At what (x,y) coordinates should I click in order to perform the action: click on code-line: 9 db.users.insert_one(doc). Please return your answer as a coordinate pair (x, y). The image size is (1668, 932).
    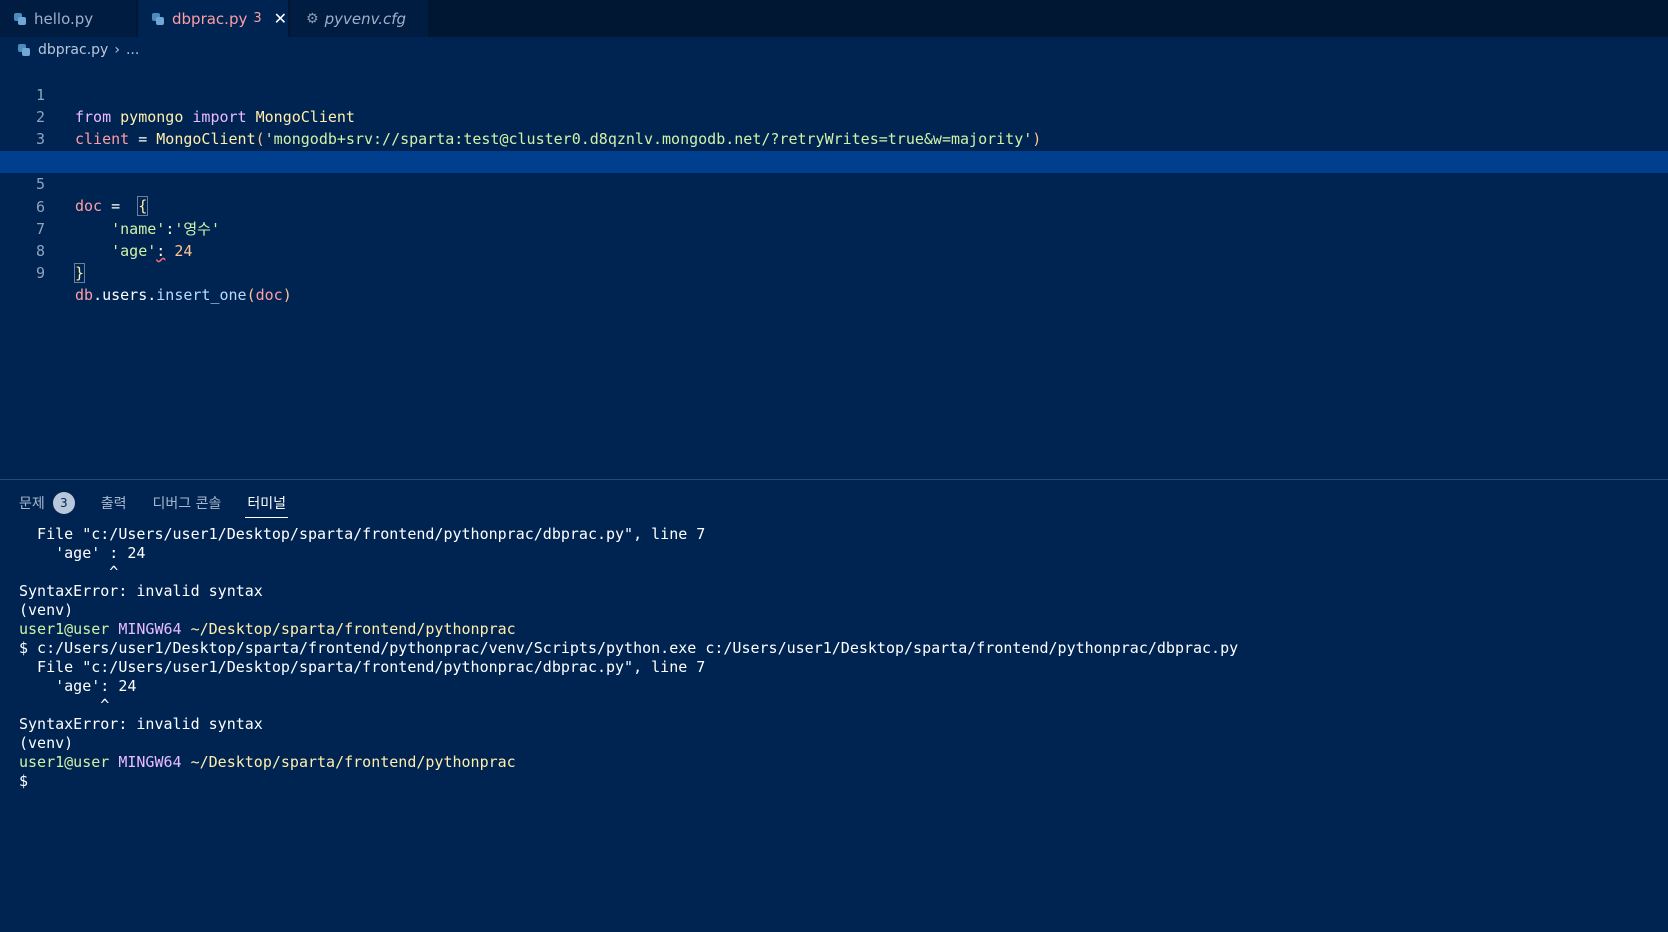
    Looking at the image, I should click on (834, 272).